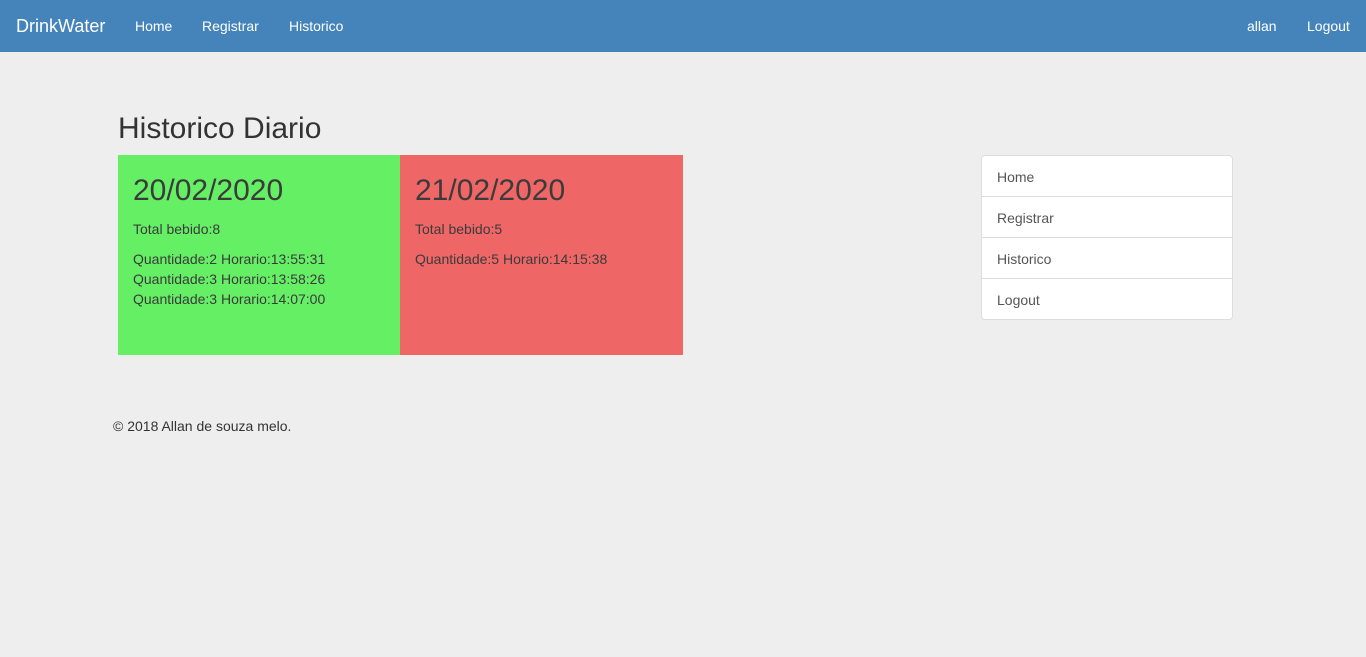  What do you see at coordinates (1107, 217) in the screenshot?
I see `side-menu-item-registrar: Registrar` at bounding box center [1107, 217].